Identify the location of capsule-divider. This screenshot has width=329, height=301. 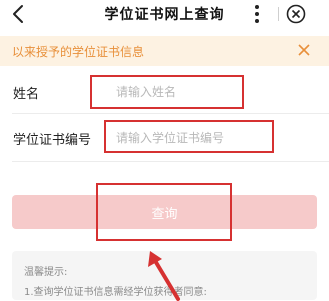
(278, 14).